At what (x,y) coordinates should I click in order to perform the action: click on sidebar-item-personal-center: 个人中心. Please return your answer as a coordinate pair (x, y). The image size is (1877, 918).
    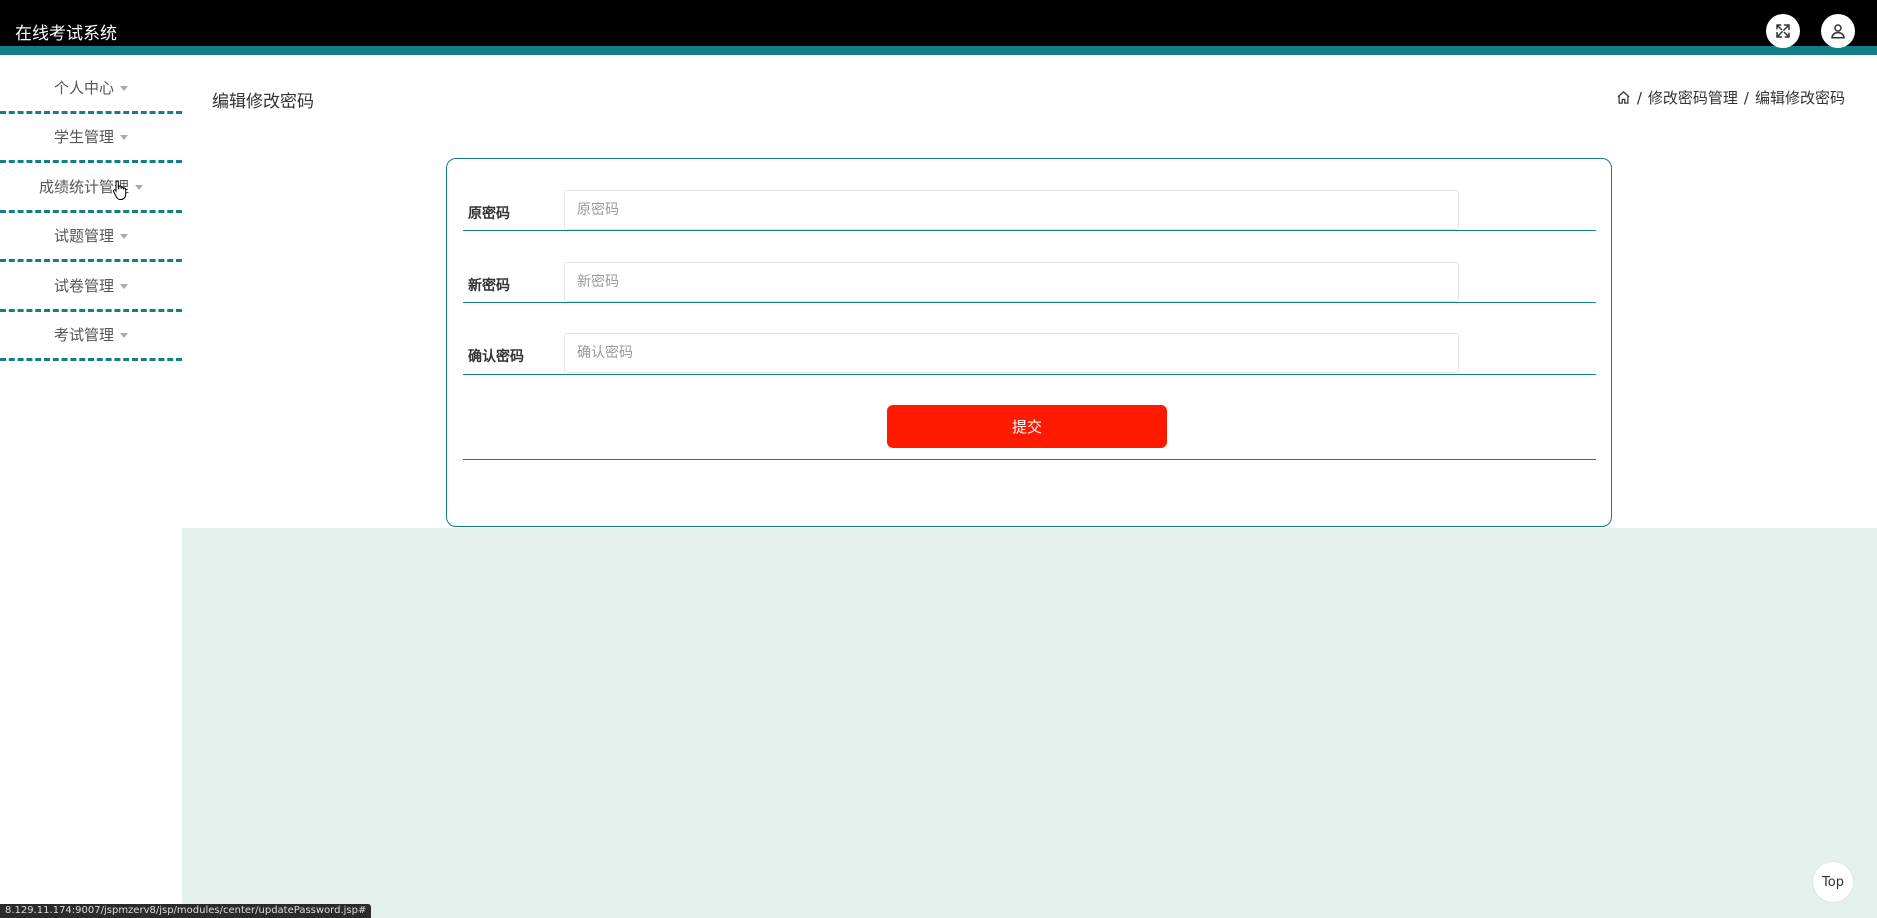
    Looking at the image, I should click on (91, 89).